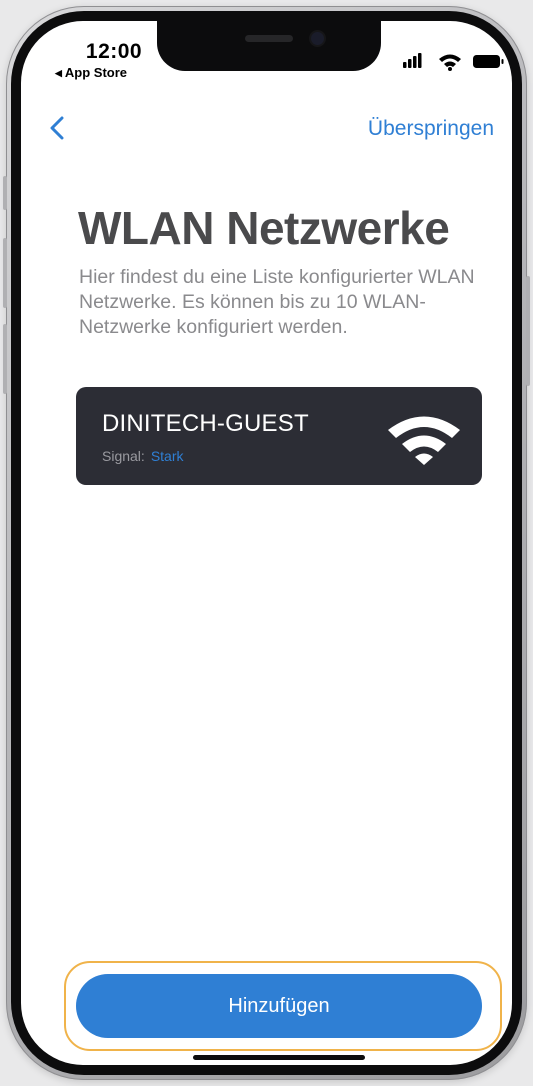 The height and width of the screenshot is (1086, 533). I want to click on chevron-left-icon, so click(57, 128).